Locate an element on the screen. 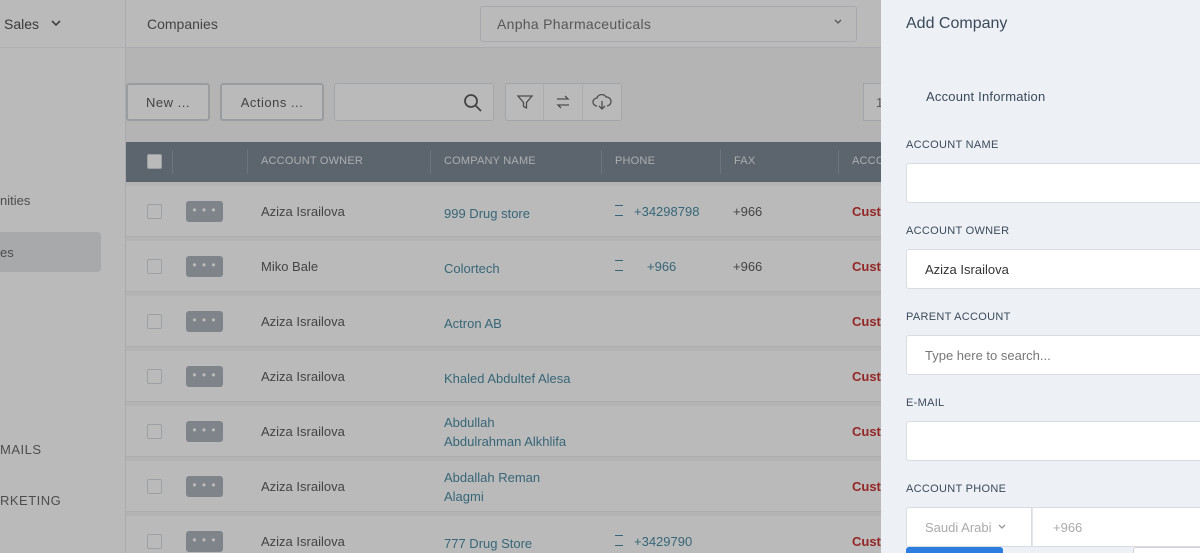 This screenshot has width=1200, height=553. section-heading: Account Information is located at coordinates (986, 96).